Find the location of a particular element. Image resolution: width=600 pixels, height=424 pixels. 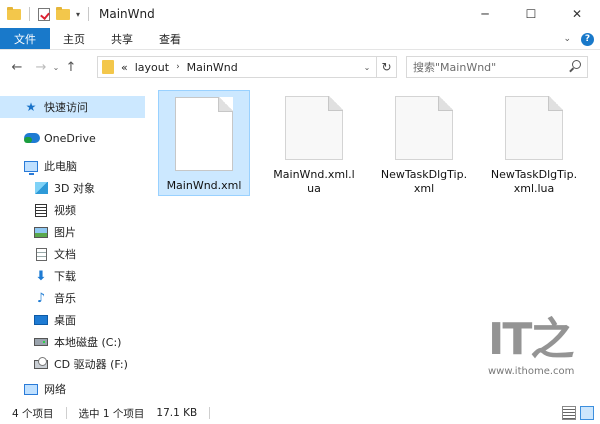

address-actions: ⌄ ↻ is located at coordinates (377, 67).